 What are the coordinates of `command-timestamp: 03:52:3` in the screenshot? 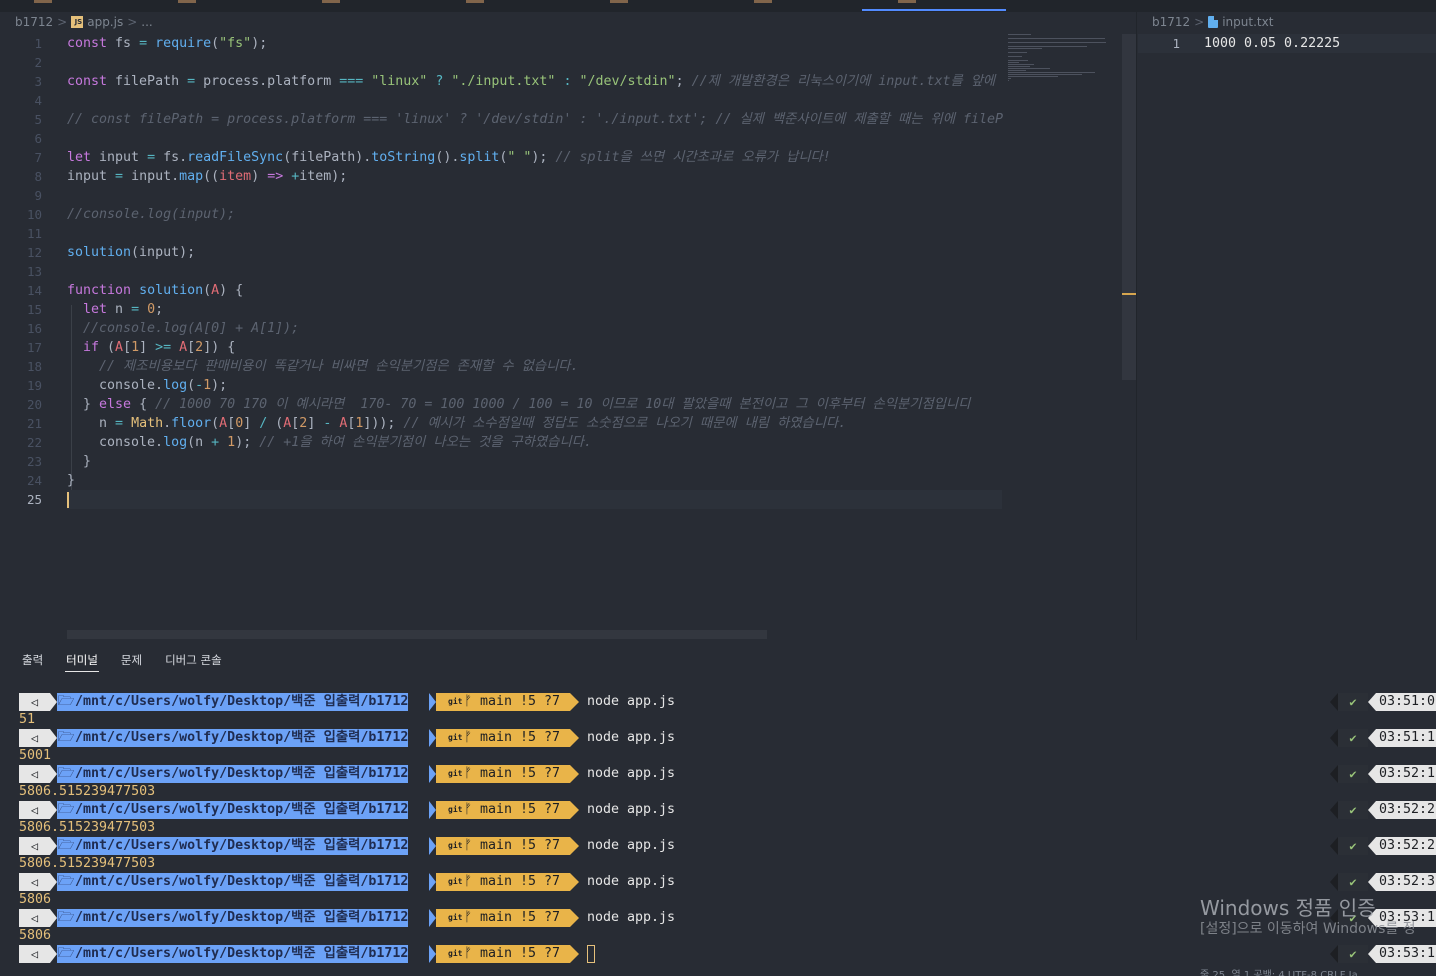 It's located at (1406, 882).